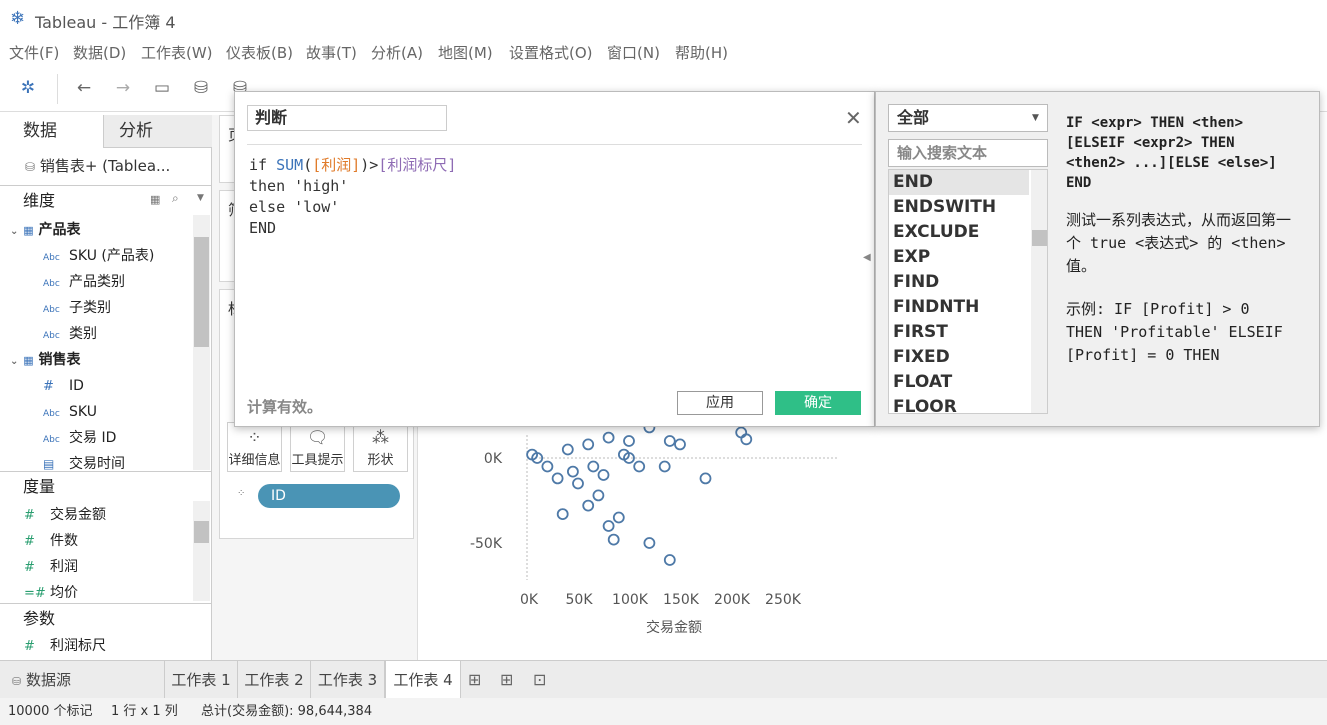 This screenshot has height=725, width=1327. Describe the element at coordinates (331, 52) in the screenshot. I see `menu-story: 故事(T)` at that location.